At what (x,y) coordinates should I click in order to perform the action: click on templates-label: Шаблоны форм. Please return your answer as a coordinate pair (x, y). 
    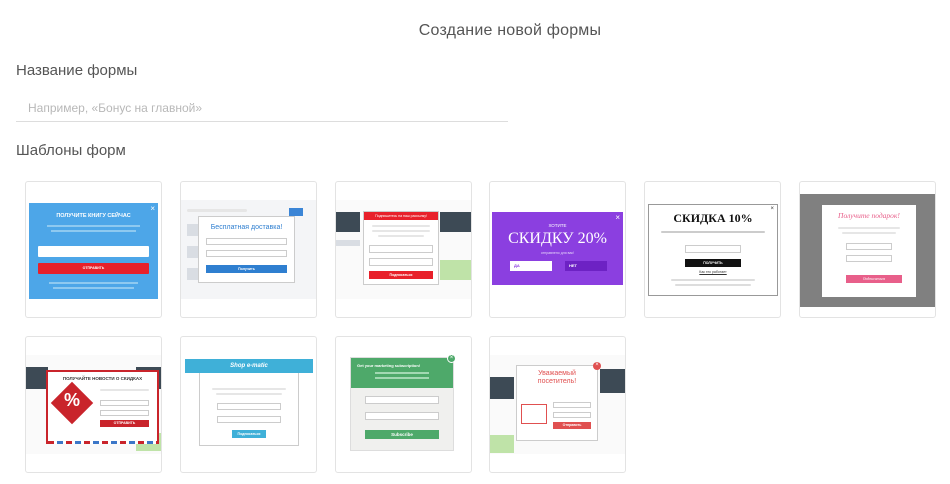
    Looking at the image, I should click on (71, 150).